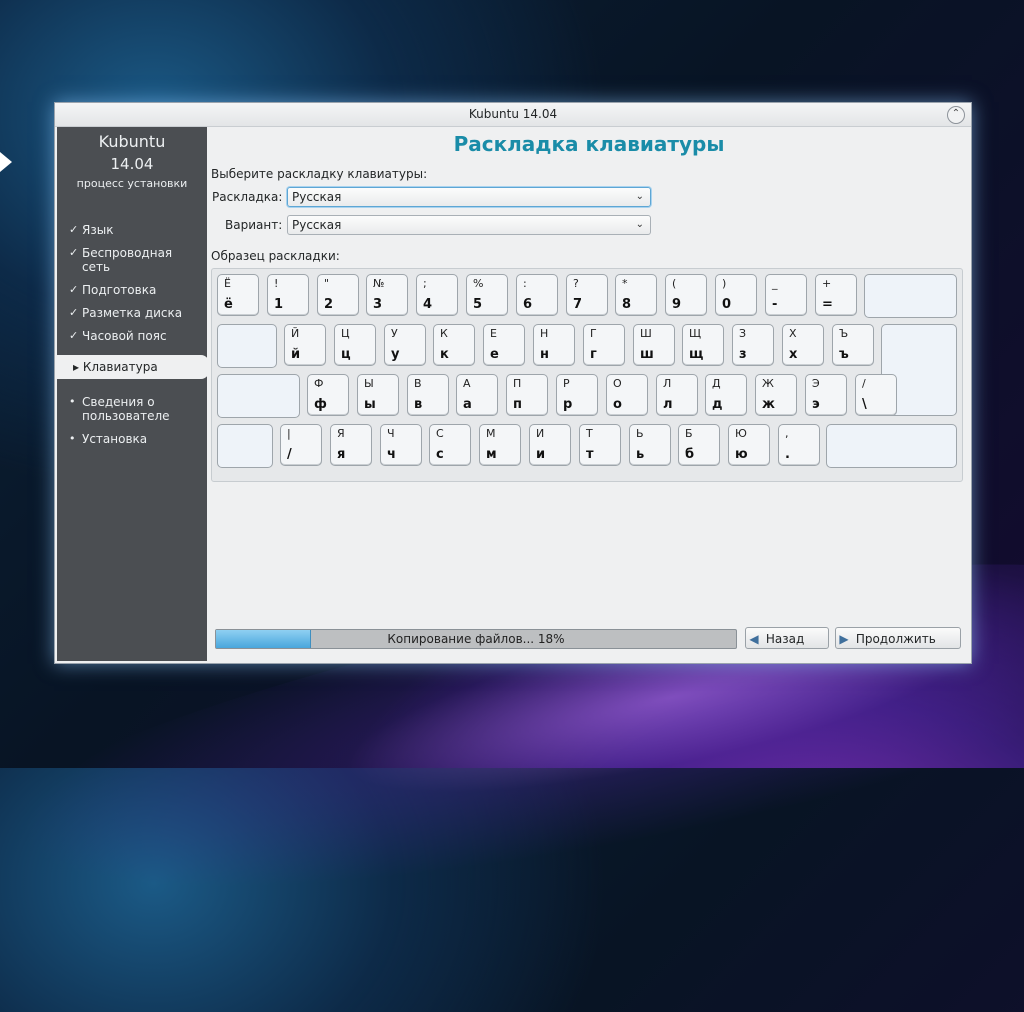 This screenshot has width=1024, height=1012. I want to click on keyboard-key: / \, so click(876, 395).